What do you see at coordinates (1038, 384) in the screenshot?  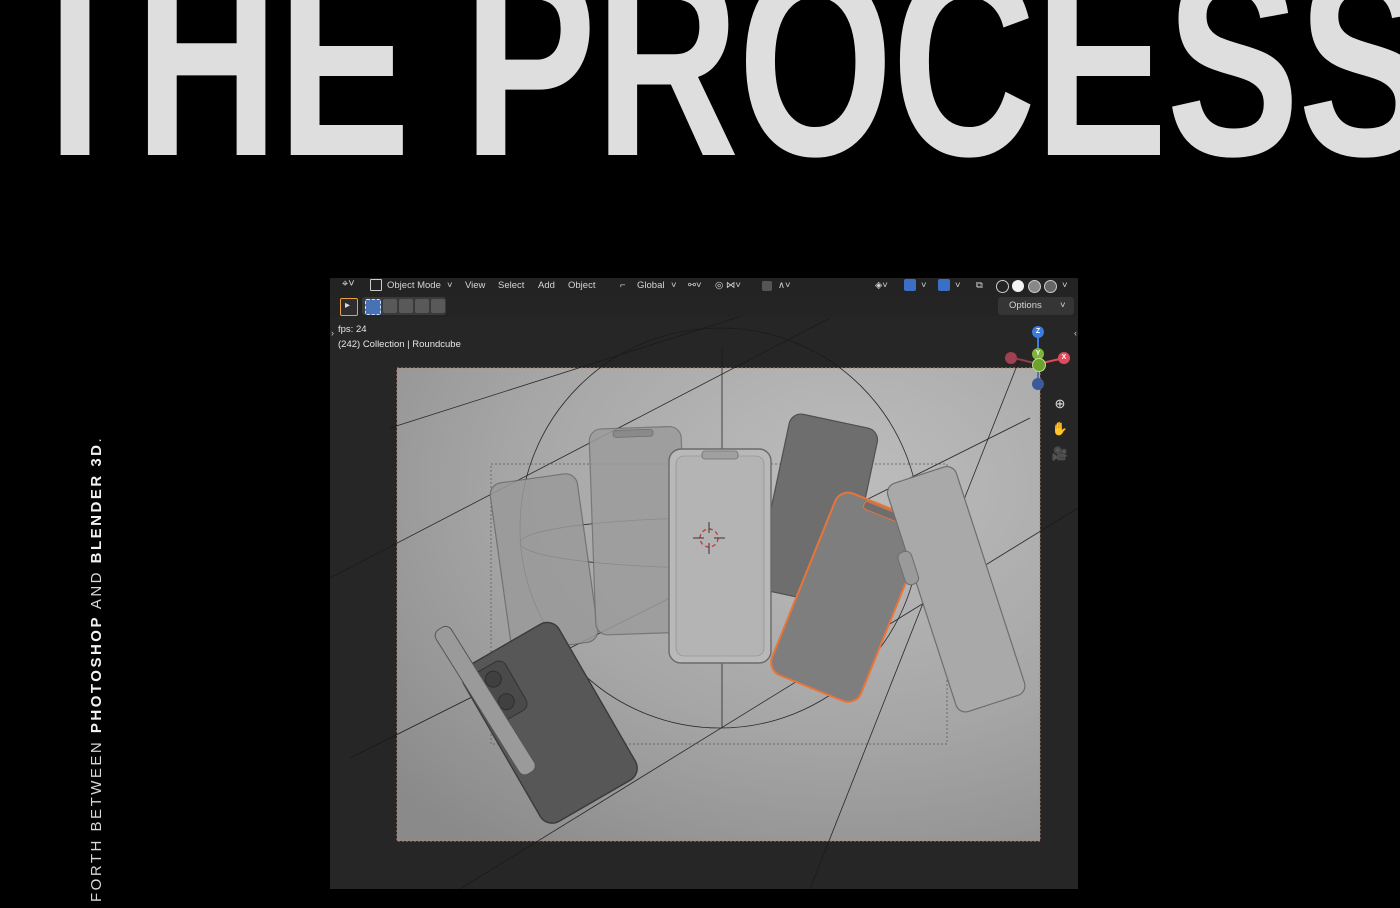 I see `gizmo-neg-z-axis` at bounding box center [1038, 384].